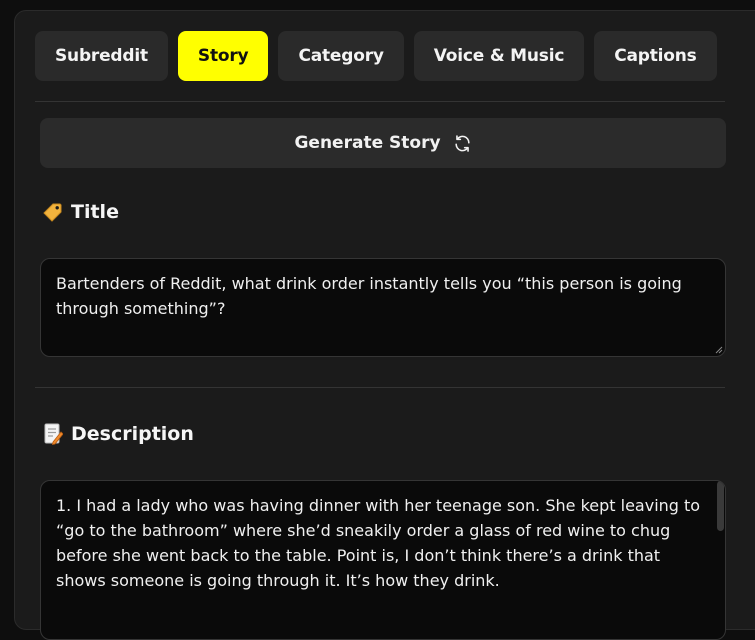 Image resolution: width=755 pixels, height=640 pixels. What do you see at coordinates (53, 212) in the screenshot?
I see `tag-icon` at bounding box center [53, 212].